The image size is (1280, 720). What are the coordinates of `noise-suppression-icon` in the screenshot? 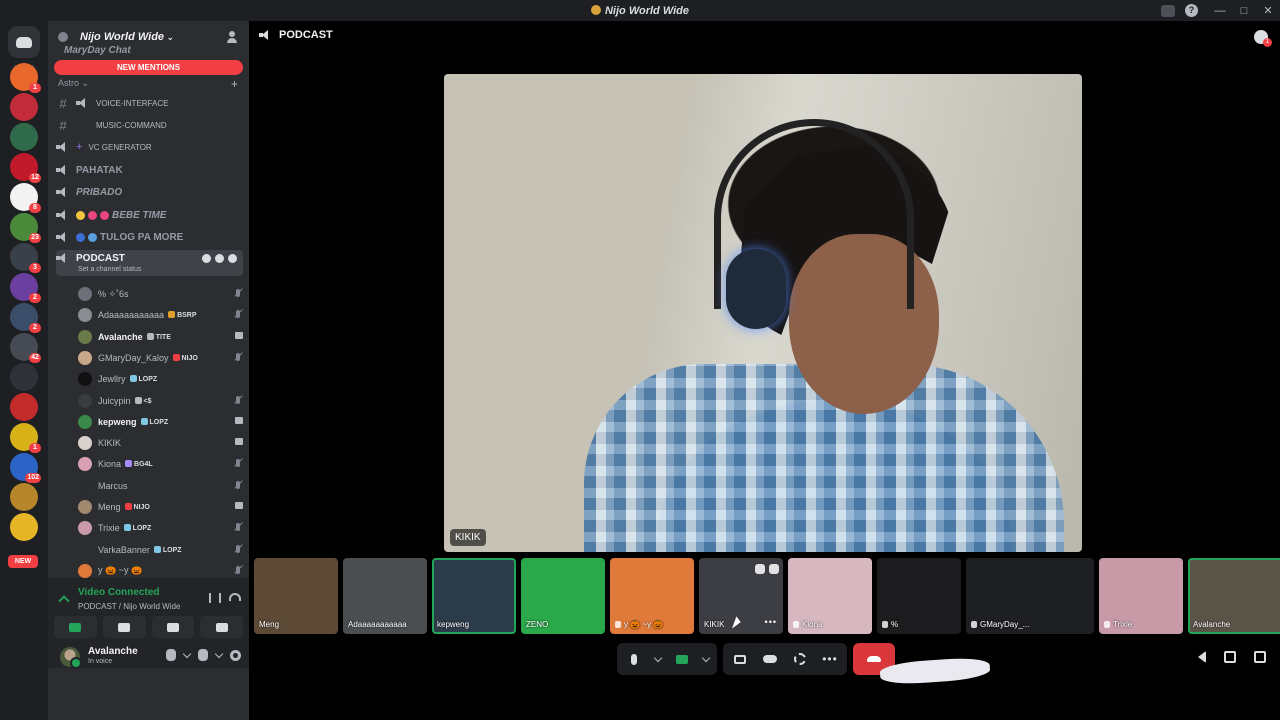 It's located at (215, 598).